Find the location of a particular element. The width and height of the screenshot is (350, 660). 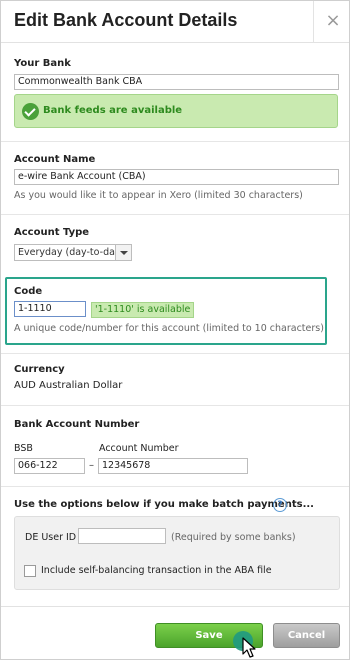

dialog-header: Edit Bank Account Details × is located at coordinates (175, 22).